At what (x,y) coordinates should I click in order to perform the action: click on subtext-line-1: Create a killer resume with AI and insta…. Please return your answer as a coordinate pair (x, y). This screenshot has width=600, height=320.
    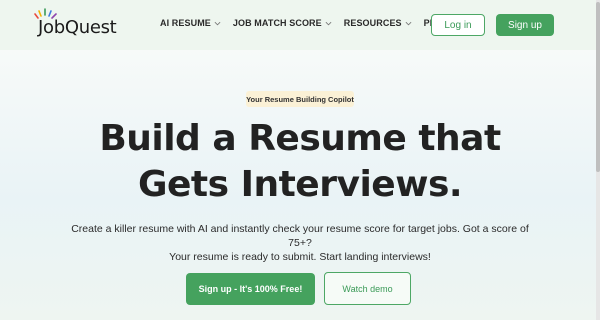
    Looking at the image, I should click on (300, 236).